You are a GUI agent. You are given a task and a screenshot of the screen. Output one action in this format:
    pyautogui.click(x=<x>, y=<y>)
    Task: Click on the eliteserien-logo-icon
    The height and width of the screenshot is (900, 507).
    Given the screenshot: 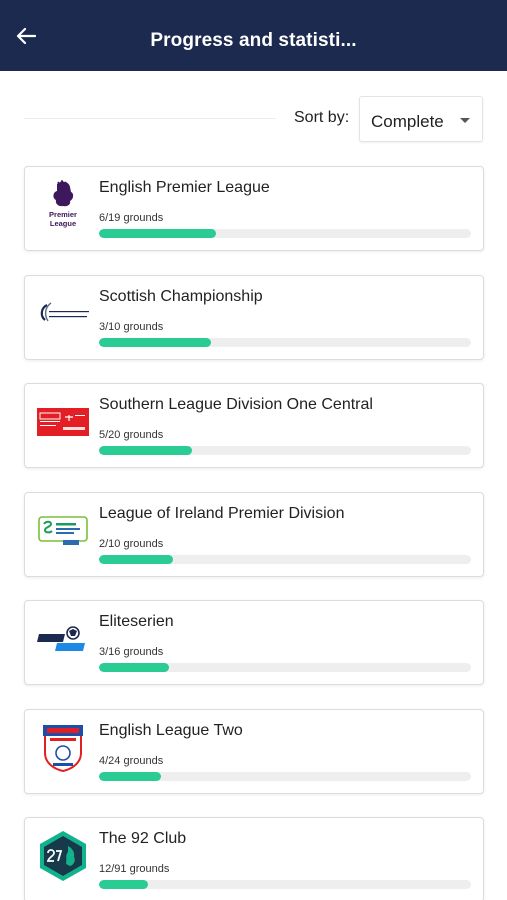 What is the action you would take?
    pyautogui.click(x=63, y=639)
    